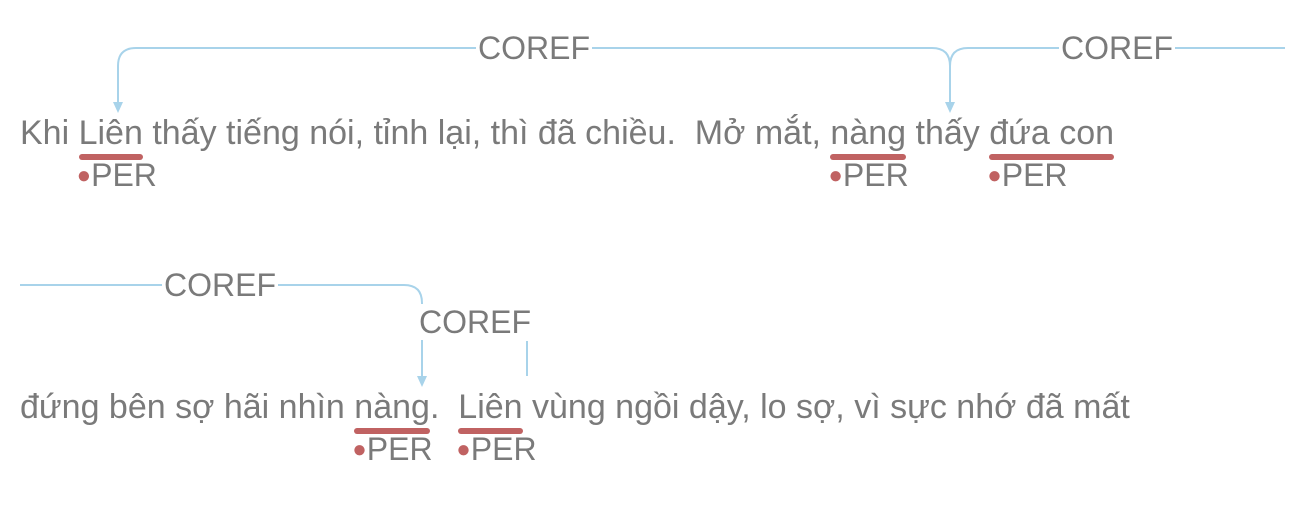  What do you see at coordinates (826, 407) in the screenshot?
I see `text-span: vùng ngồi dậy, lo sợ, vì sực nhớ đã mất` at bounding box center [826, 407].